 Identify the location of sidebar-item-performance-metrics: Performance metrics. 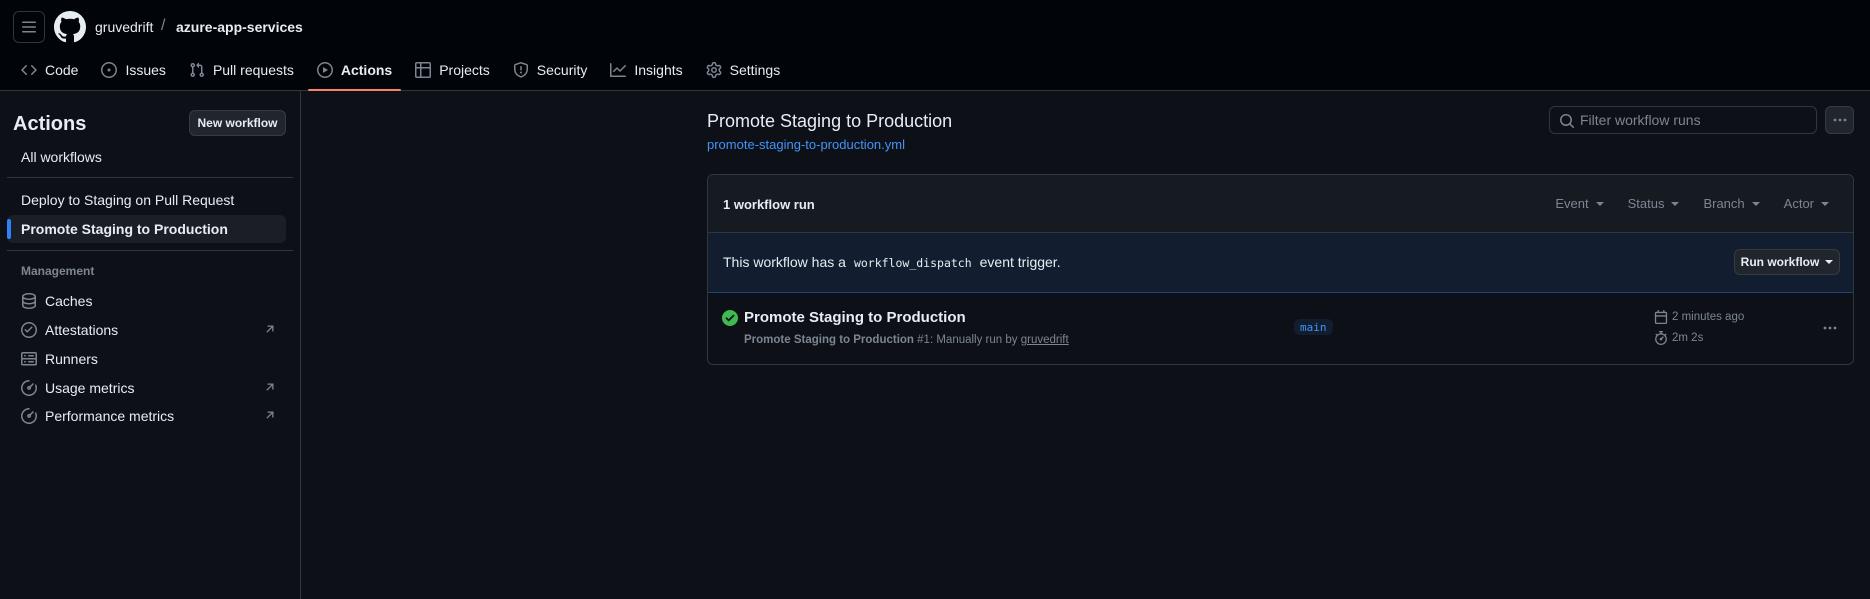
(146, 416).